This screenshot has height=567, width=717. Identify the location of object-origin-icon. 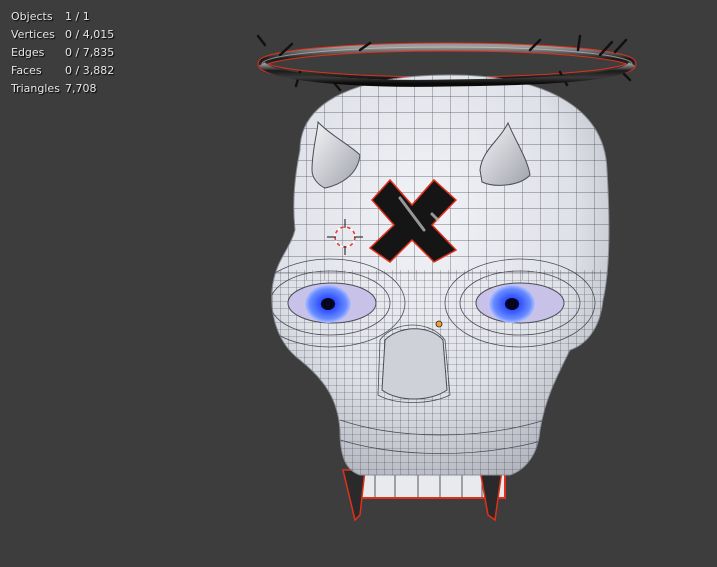
(439, 324).